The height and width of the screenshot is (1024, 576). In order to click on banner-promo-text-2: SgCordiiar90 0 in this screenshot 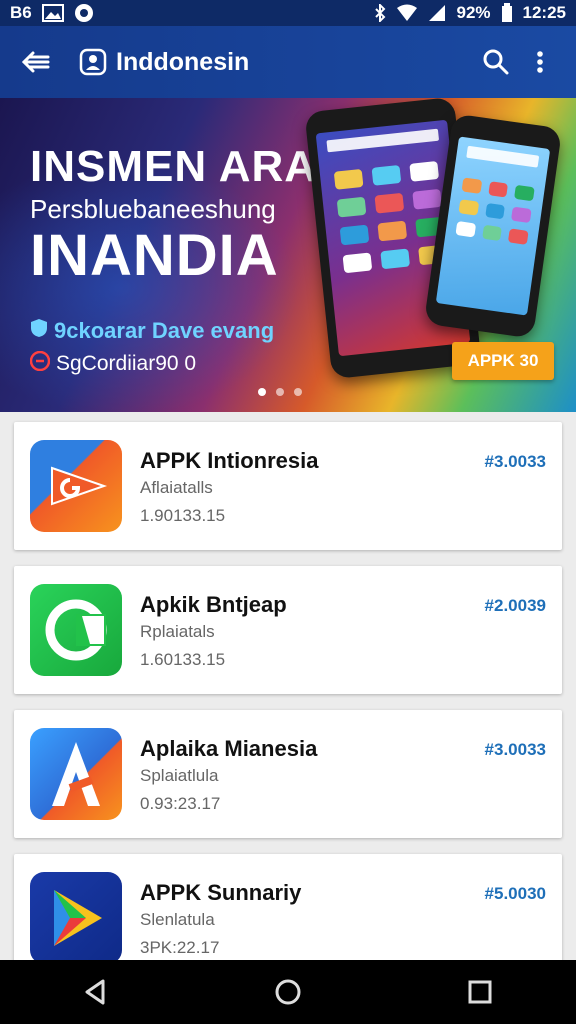, I will do `click(126, 363)`.